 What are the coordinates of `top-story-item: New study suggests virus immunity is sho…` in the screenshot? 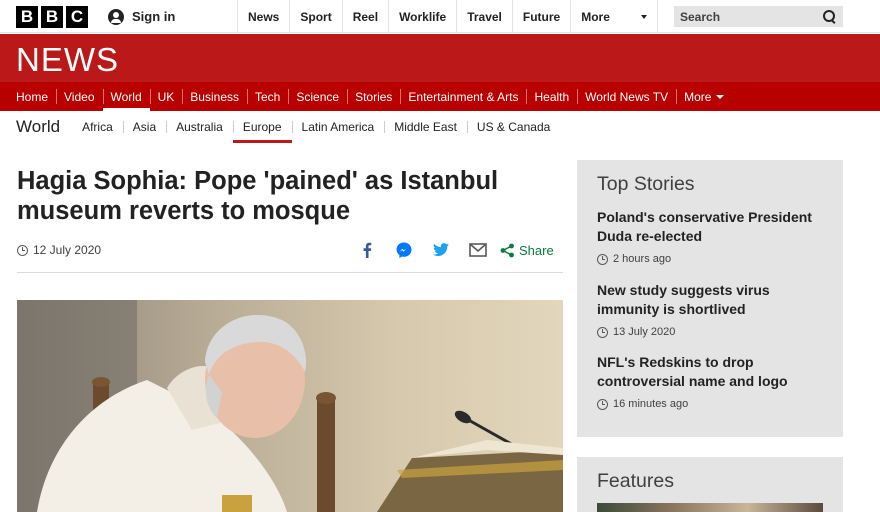 It's located at (712, 309).